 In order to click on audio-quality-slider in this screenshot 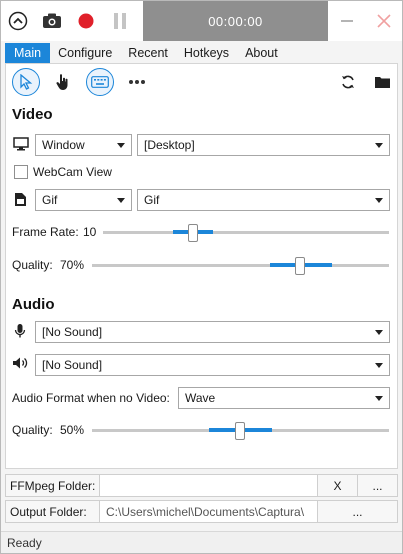, I will do `click(240, 431)`.